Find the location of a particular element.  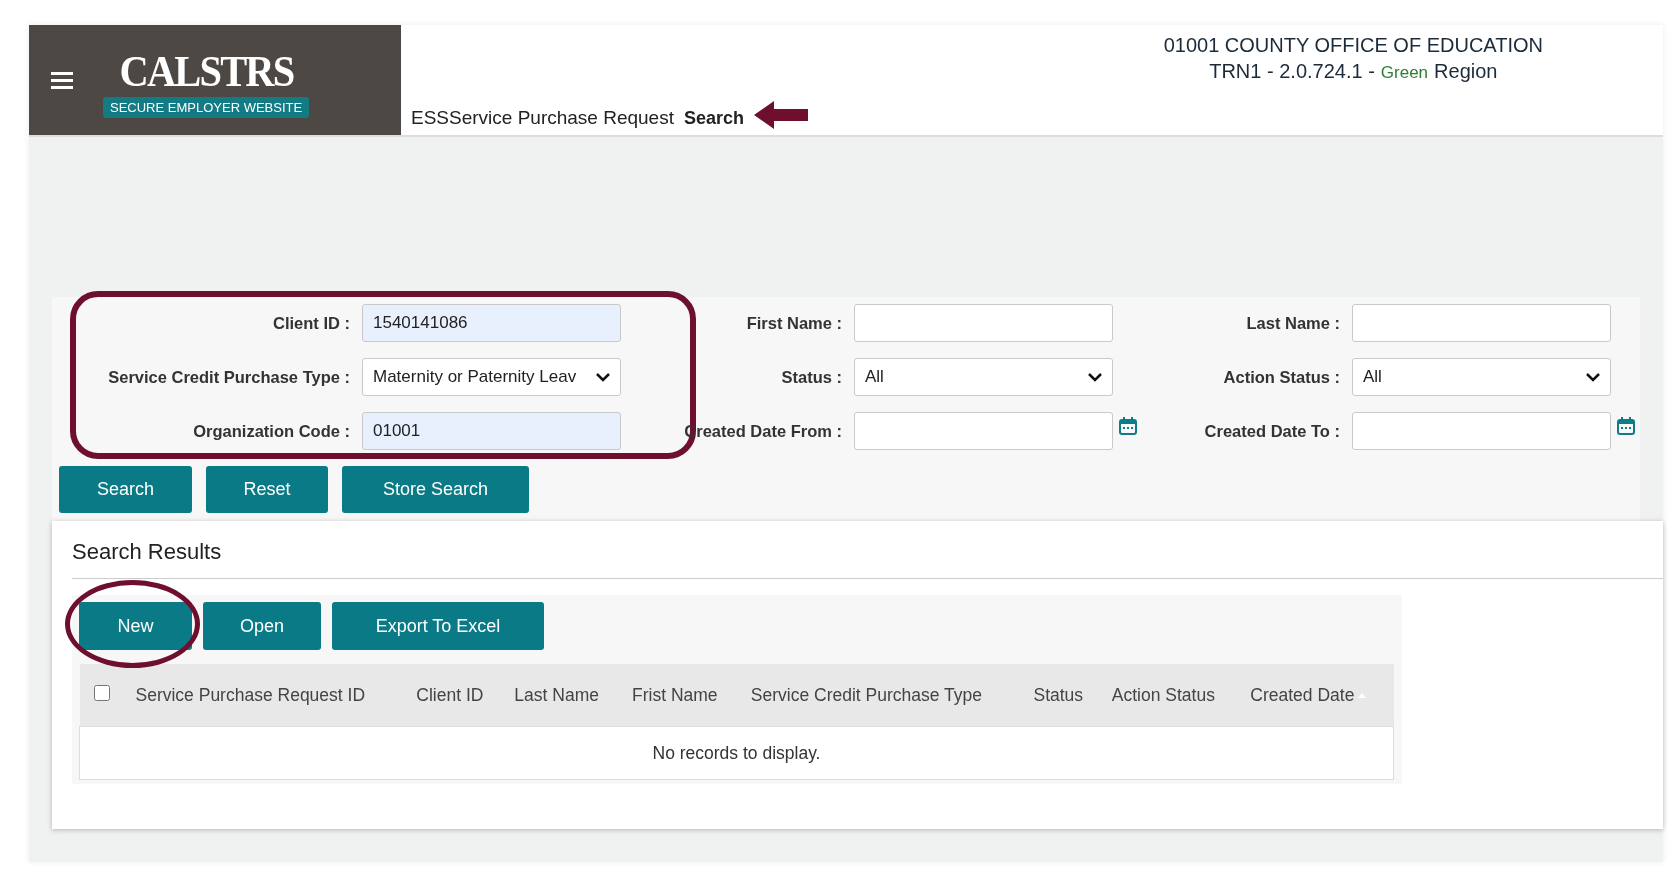

logo-title: CALSTRS is located at coordinates (206, 71).